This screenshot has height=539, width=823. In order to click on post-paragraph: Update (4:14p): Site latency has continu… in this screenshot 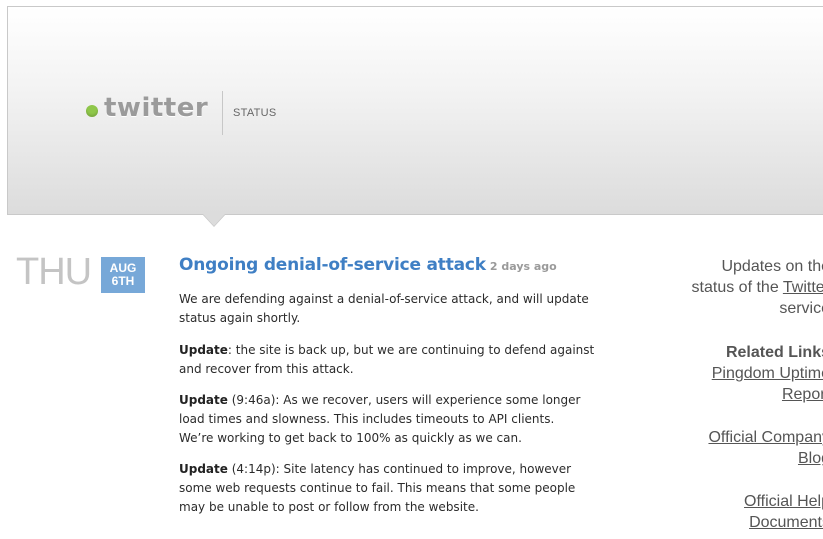, I will do `click(404, 488)`.